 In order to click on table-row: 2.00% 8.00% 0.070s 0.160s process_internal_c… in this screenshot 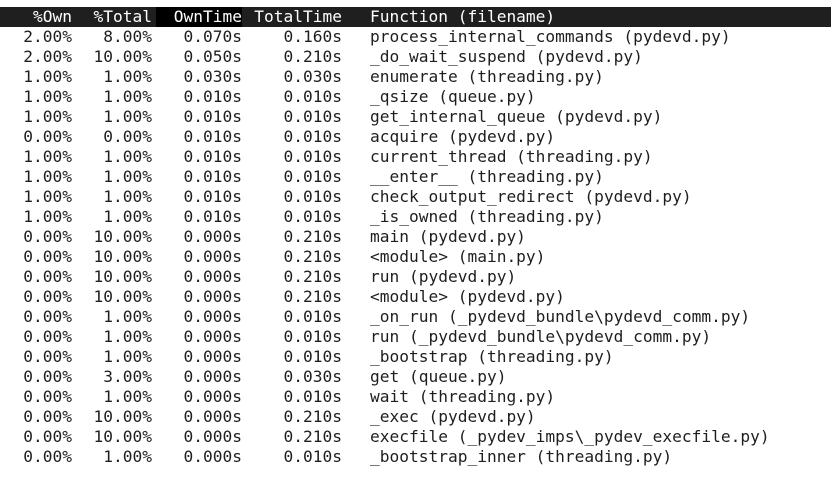, I will do `click(415, 37)`.